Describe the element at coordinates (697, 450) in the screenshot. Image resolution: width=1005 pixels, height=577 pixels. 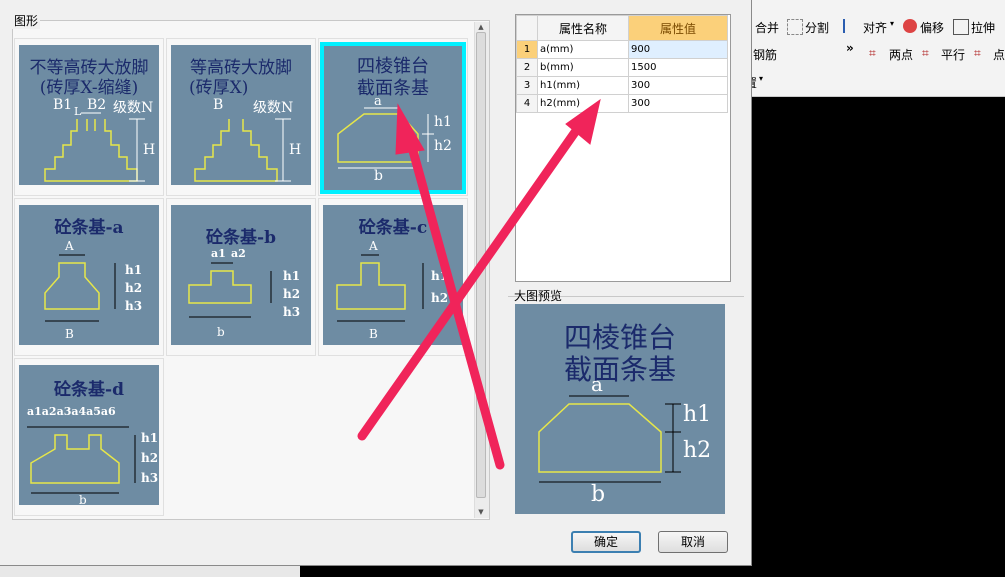
I see `dim-label: h2` at that location.